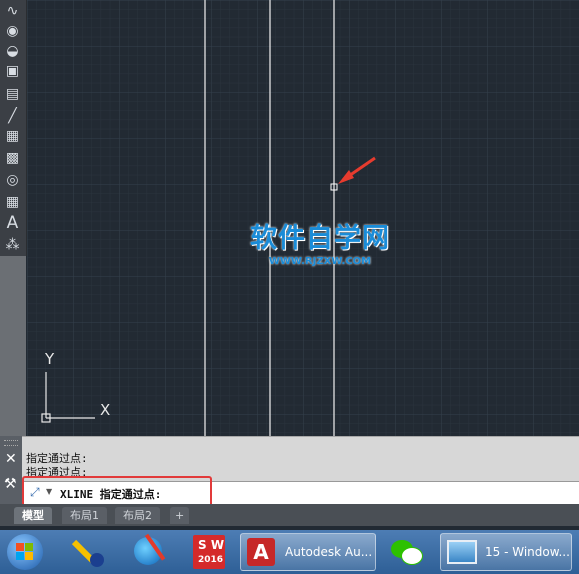 This screenshot has width=579, height=574. What do you see at coordinates (11, 459) in the screenshot?
I see `close-icon: ✕` at bounding box center [11, 459].